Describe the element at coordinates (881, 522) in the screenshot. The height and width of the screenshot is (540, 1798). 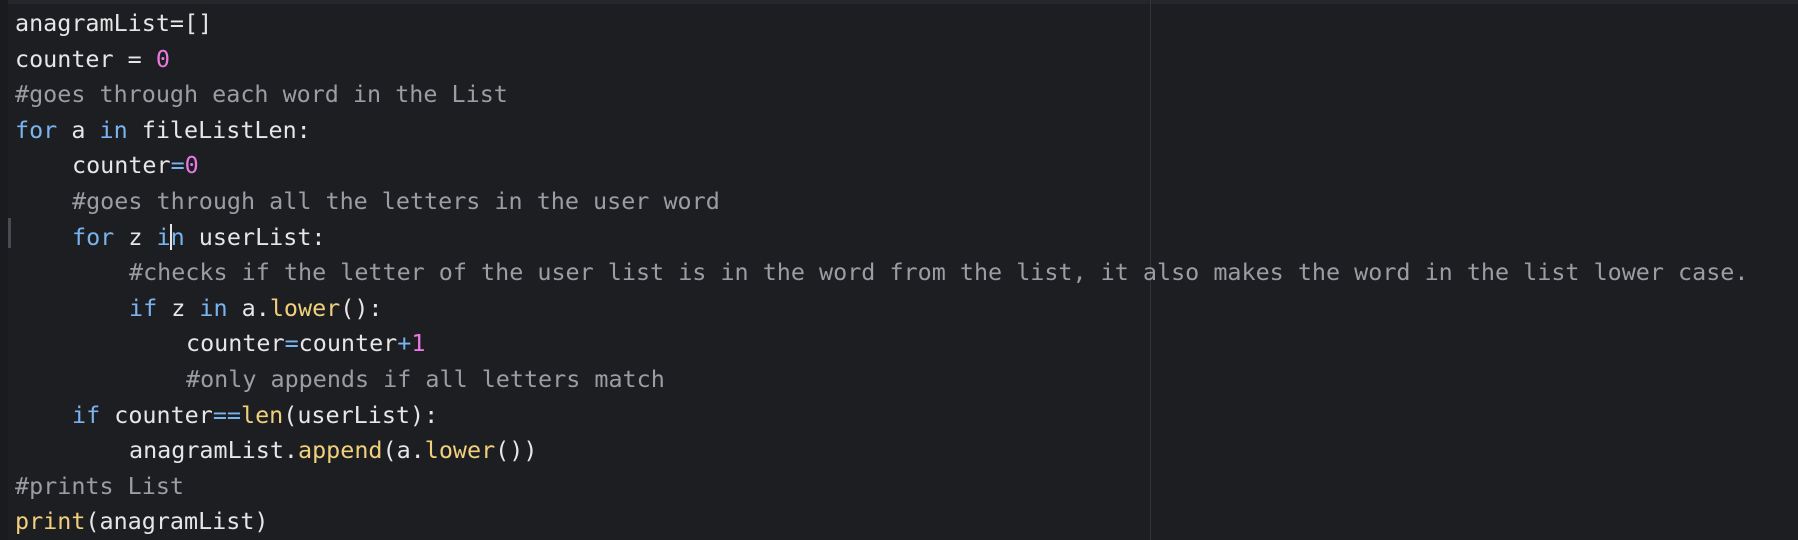
I see `code-line: print(anagramList)` at that location.